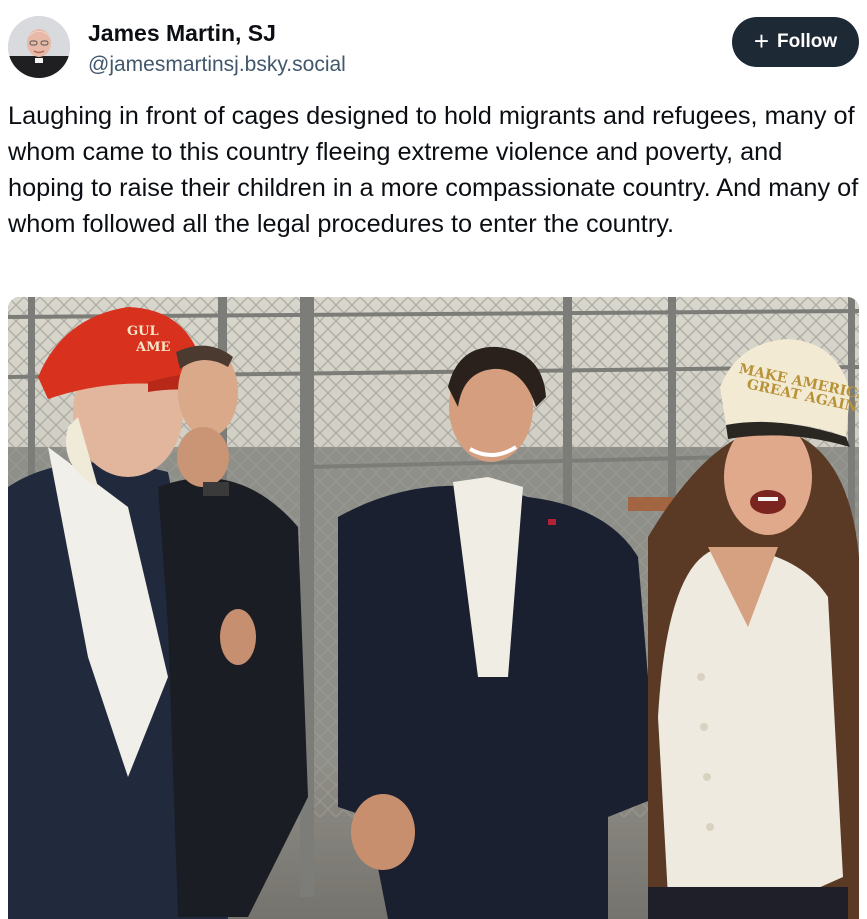  I want to click on profile-photo-icon, so click(39, 47).